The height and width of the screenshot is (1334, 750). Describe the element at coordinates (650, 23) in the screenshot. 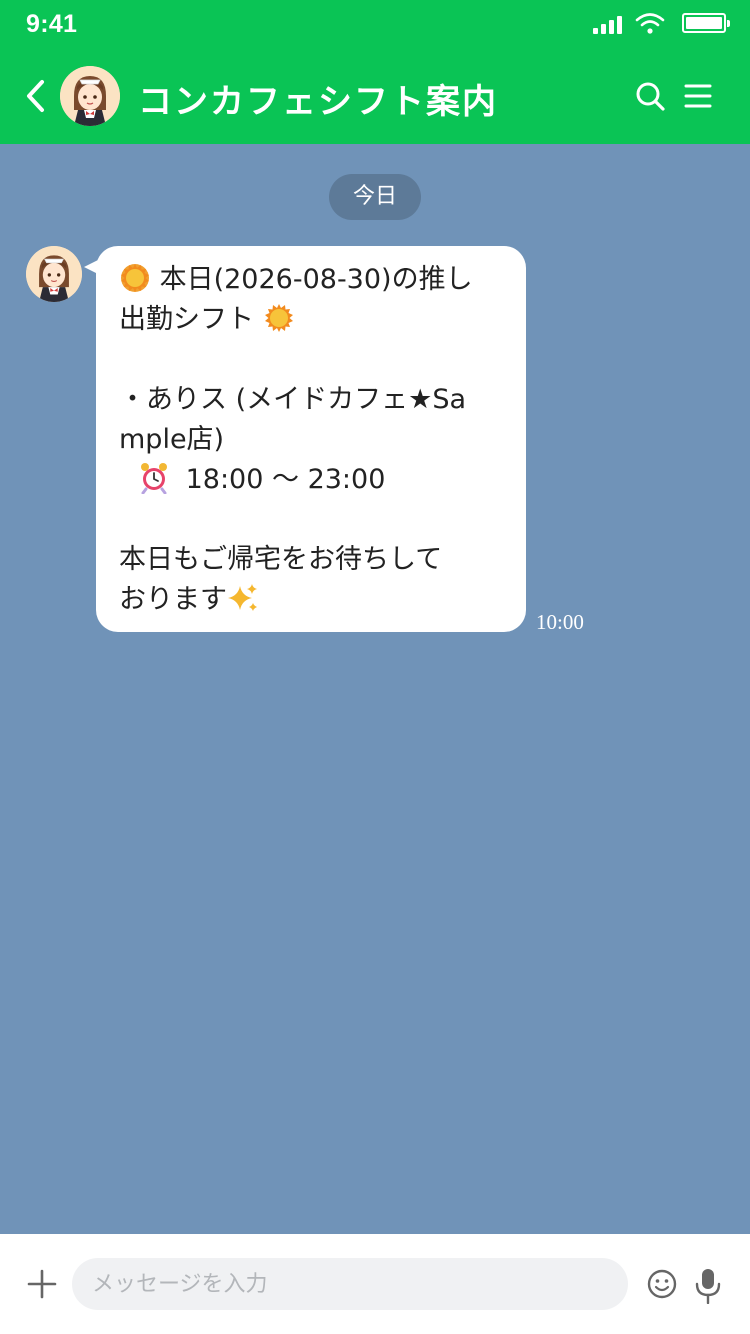

I see `wifi-icon` at that location.